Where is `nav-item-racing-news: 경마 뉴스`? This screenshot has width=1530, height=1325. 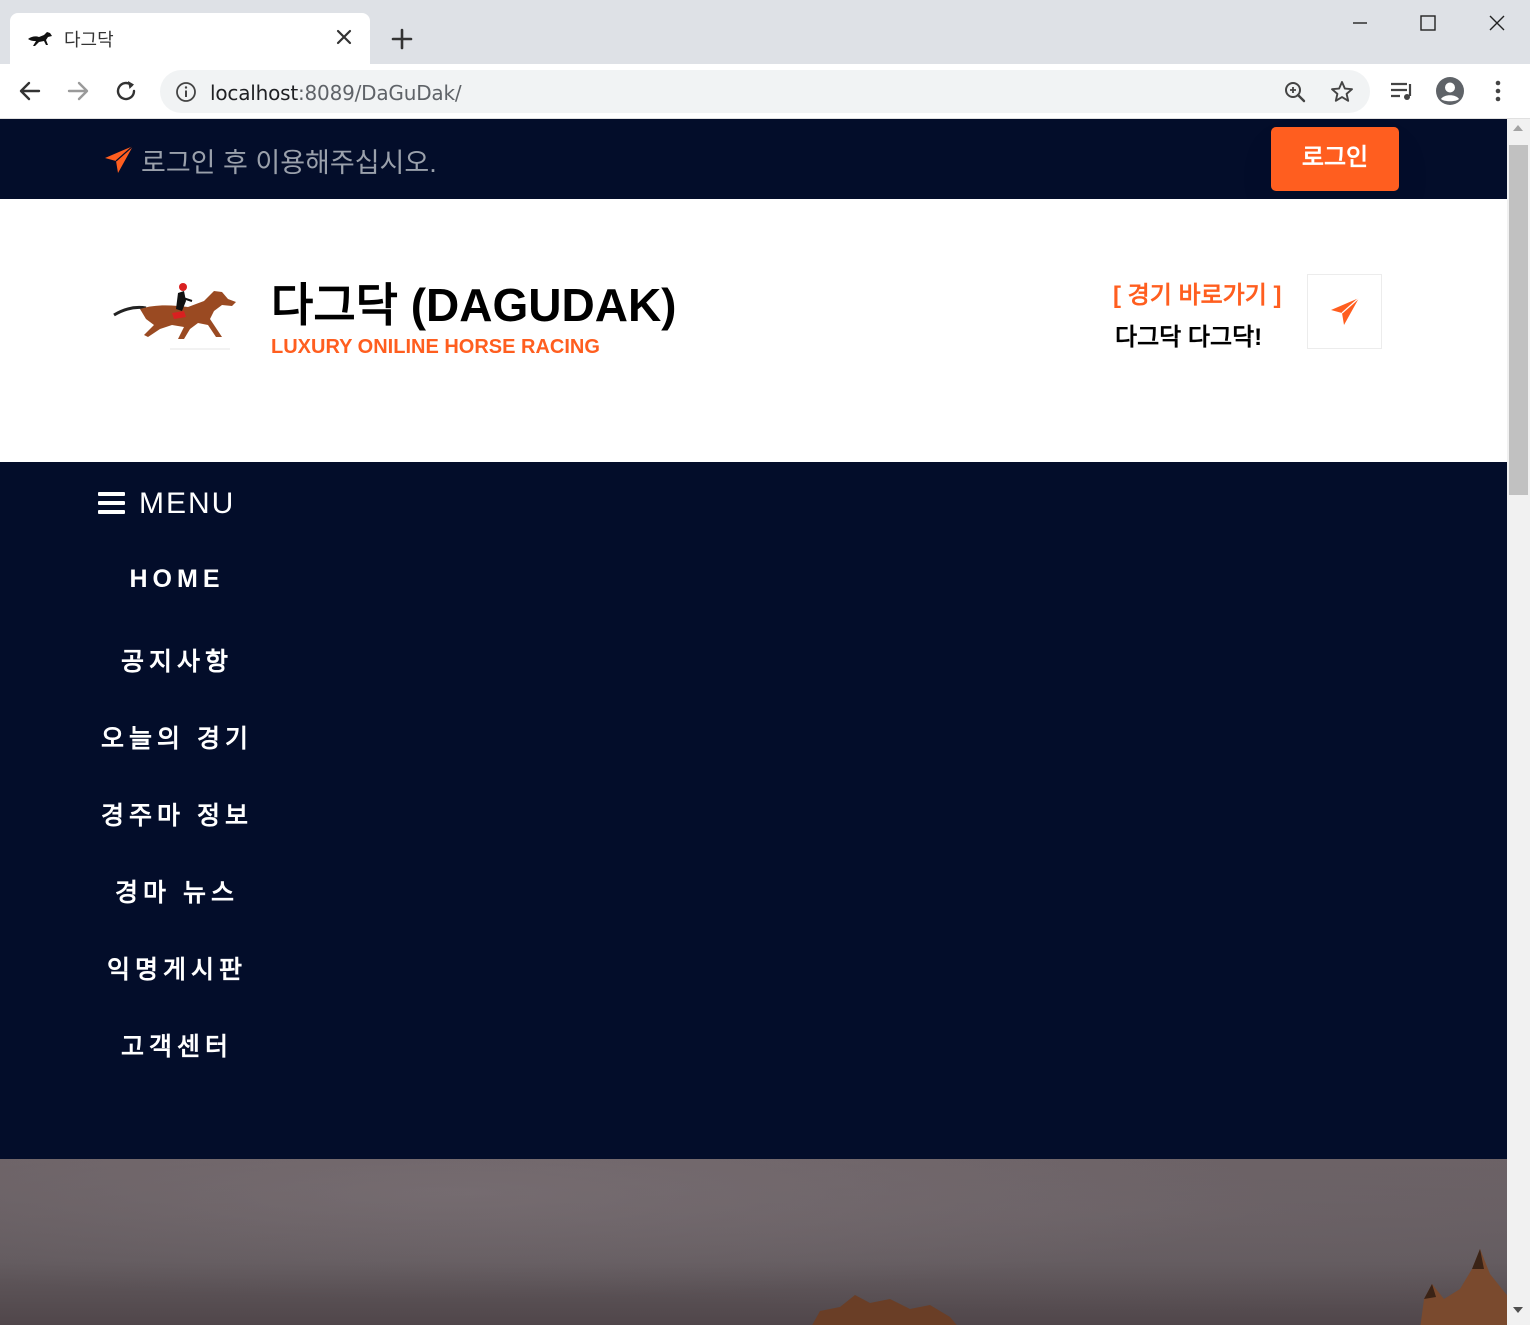
nav-item-racing-news: 경마 뉴스 is located at coordinates (177, 911).